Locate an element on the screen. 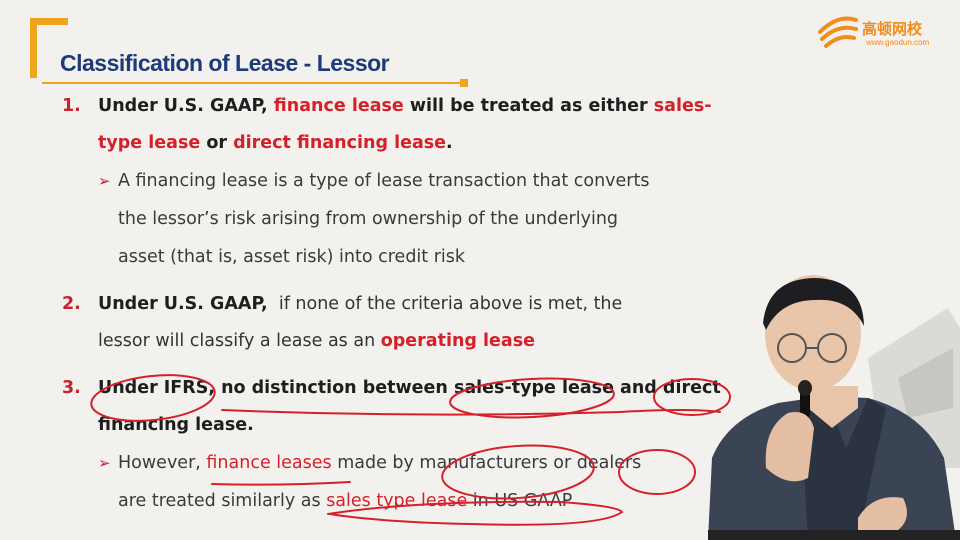 The image size is (960, 540). item-number: 1. is located at coordinates (71, 106).